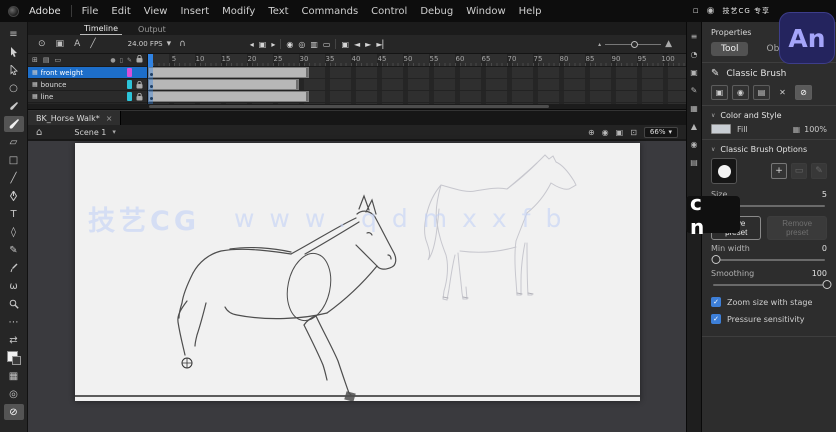  I want to click on min-width-slider, so click(769, 260).